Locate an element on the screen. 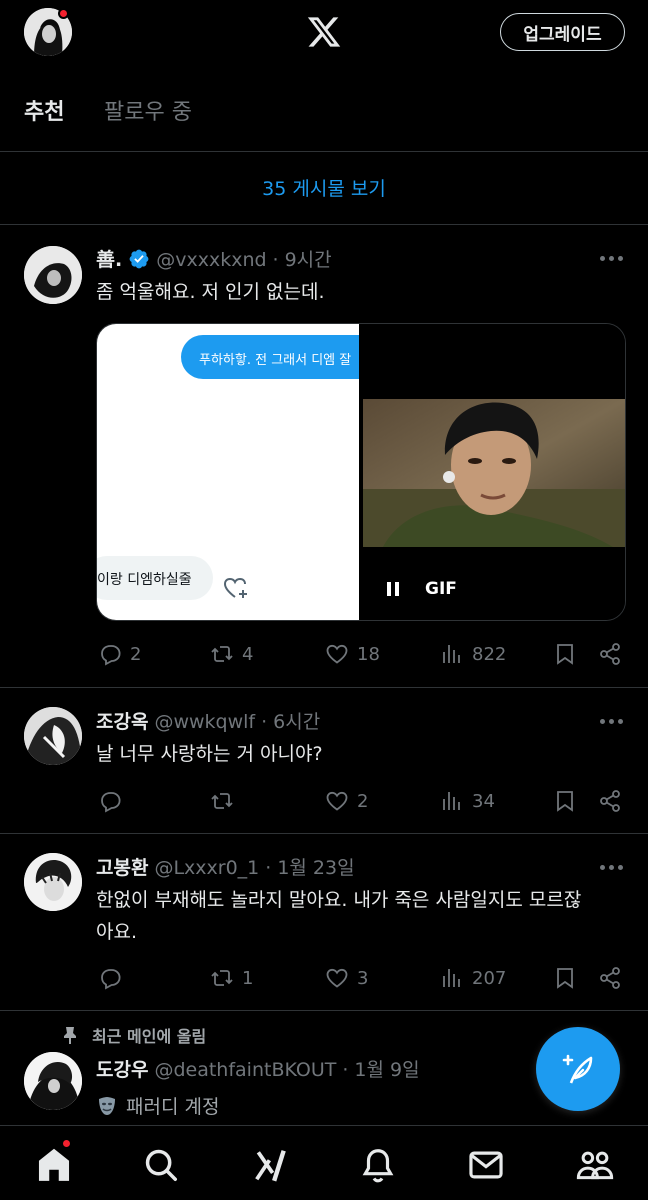 The height and width of the screenshot is (1200, 648). gif-controls: GIF is located at coordinates (422, 589).